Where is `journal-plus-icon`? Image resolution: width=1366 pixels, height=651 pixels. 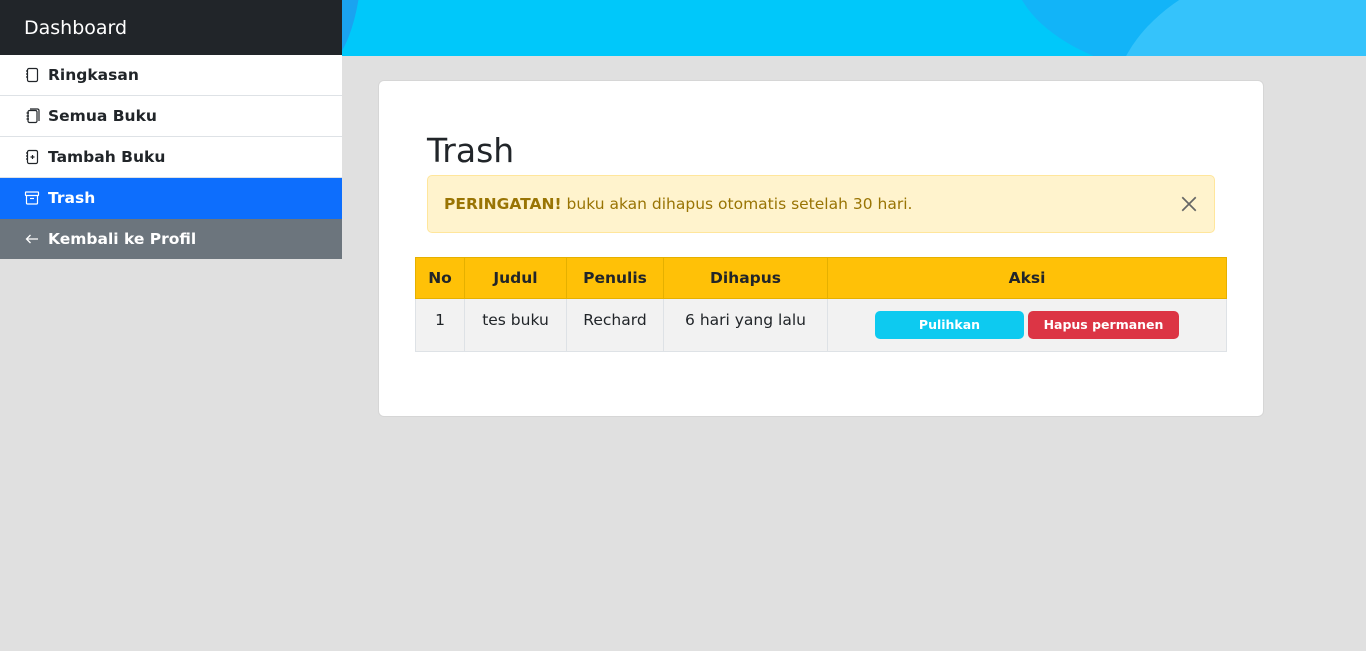
journal-plus-icon is located at coordinates (32, 157).